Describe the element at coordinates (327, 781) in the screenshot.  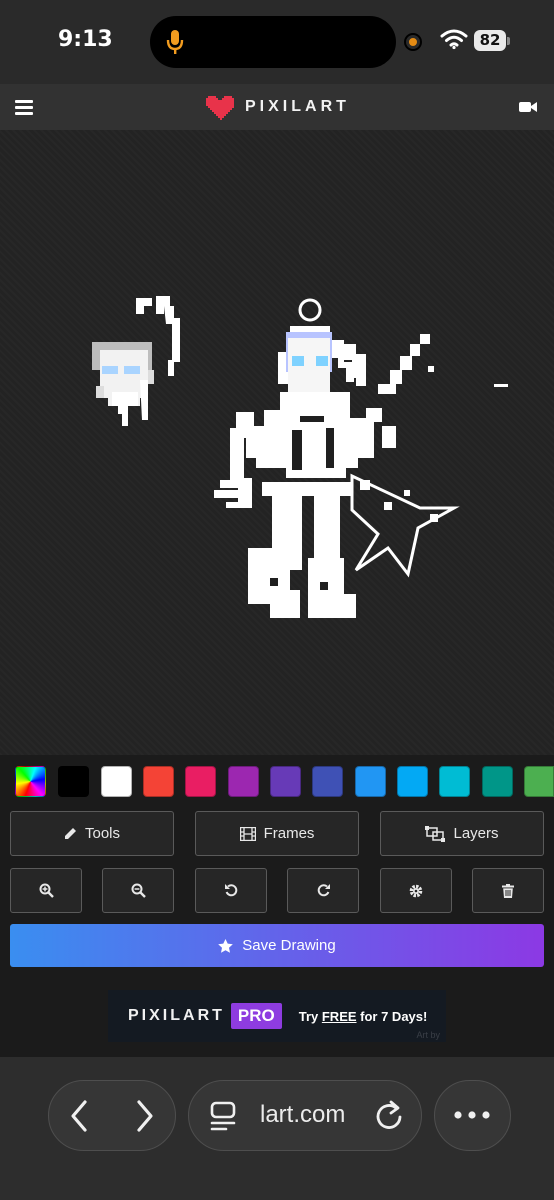
I see `palette-swatch-indigo` at that location.